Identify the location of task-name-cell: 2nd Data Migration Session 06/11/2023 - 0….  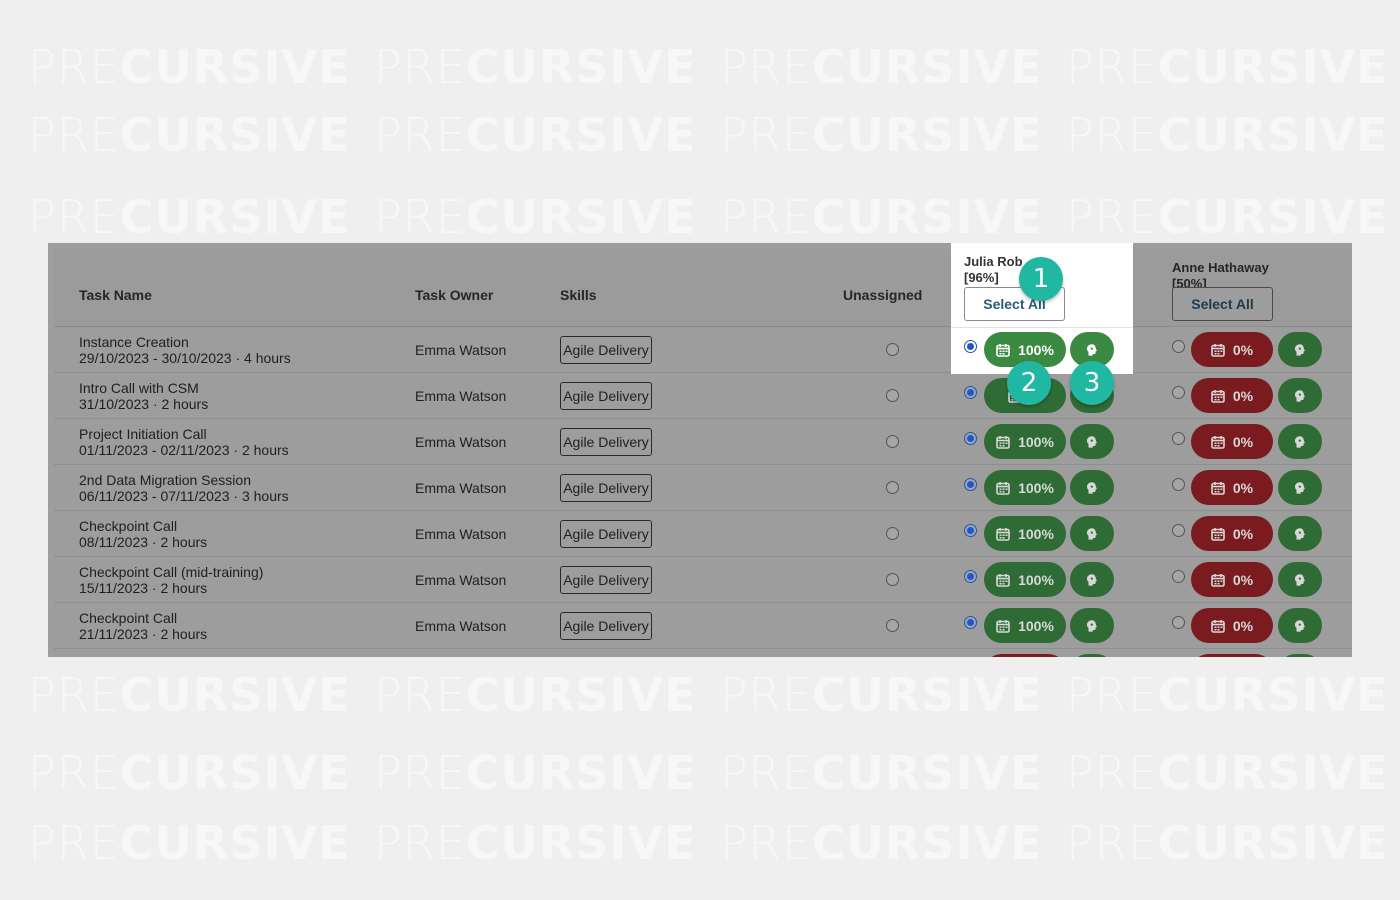
(184, 488).